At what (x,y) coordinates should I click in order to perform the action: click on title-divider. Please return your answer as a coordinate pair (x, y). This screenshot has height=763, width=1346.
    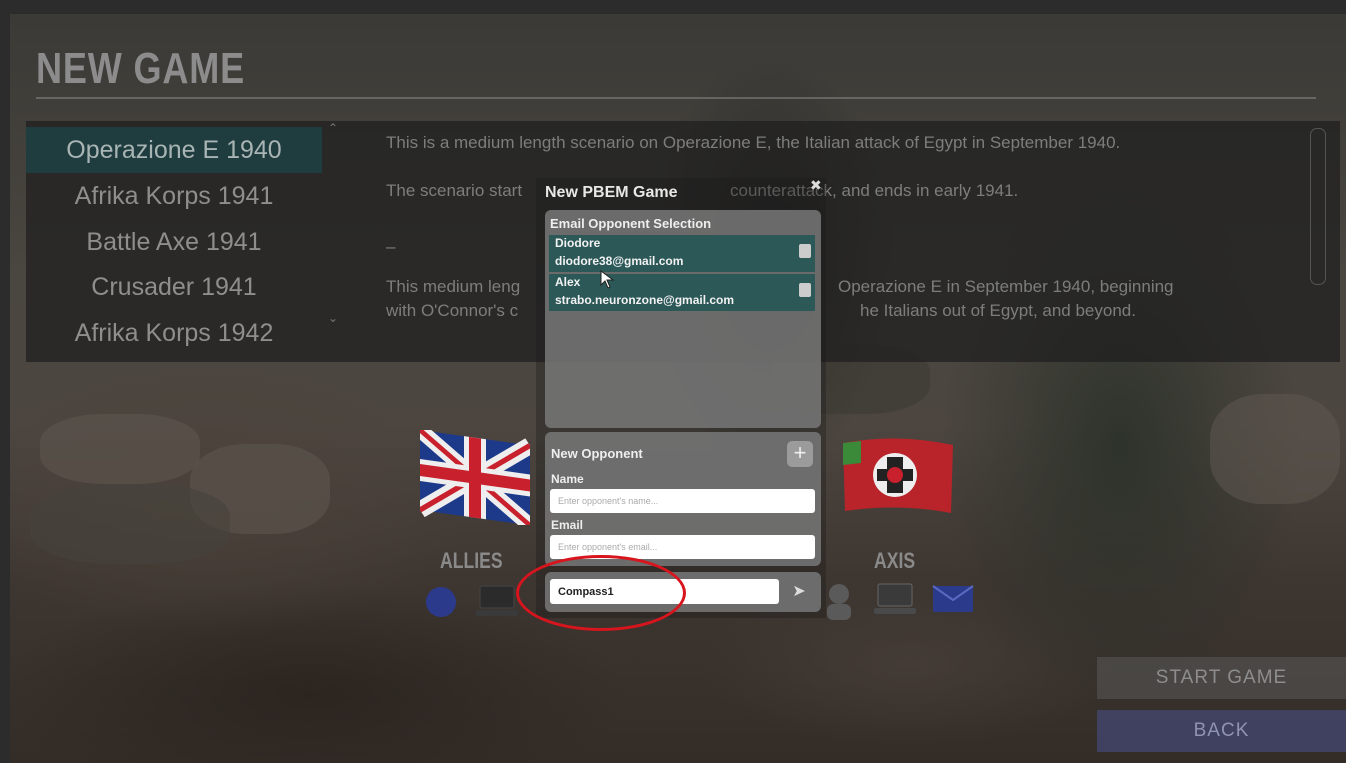
    Looking at the image, I should click on (676, 98).